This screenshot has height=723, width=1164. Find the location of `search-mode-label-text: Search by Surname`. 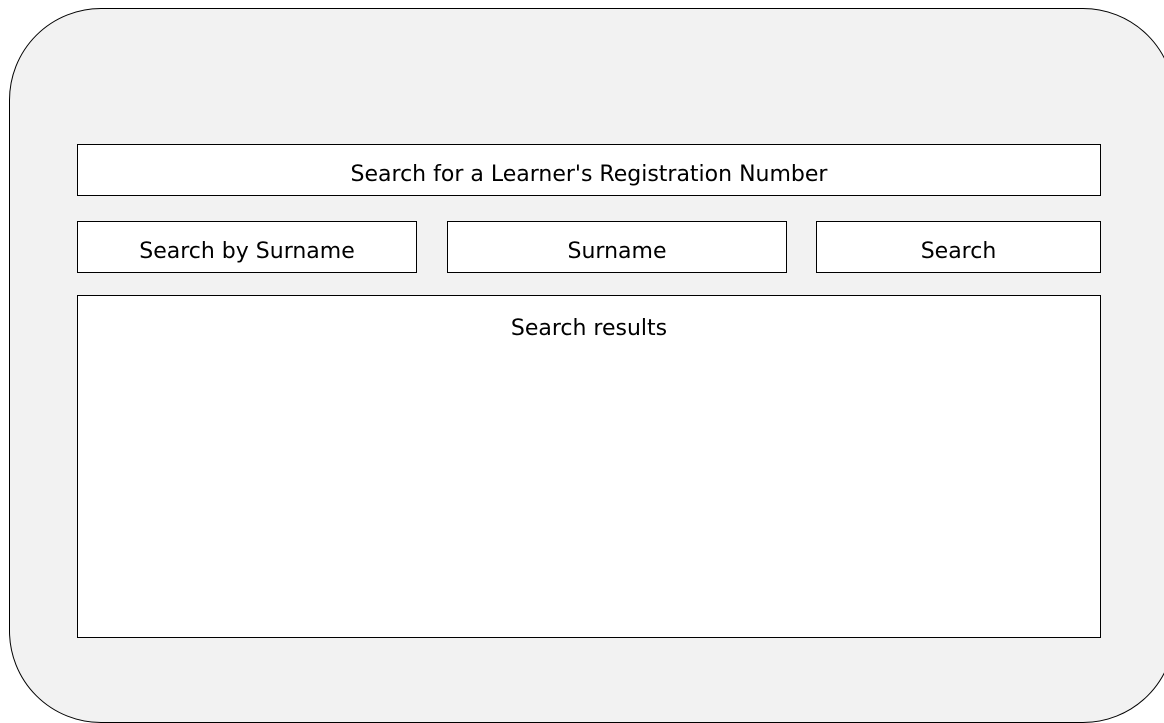

search-mode-label-text: Search by Surname is located at coordinates (247, 251).